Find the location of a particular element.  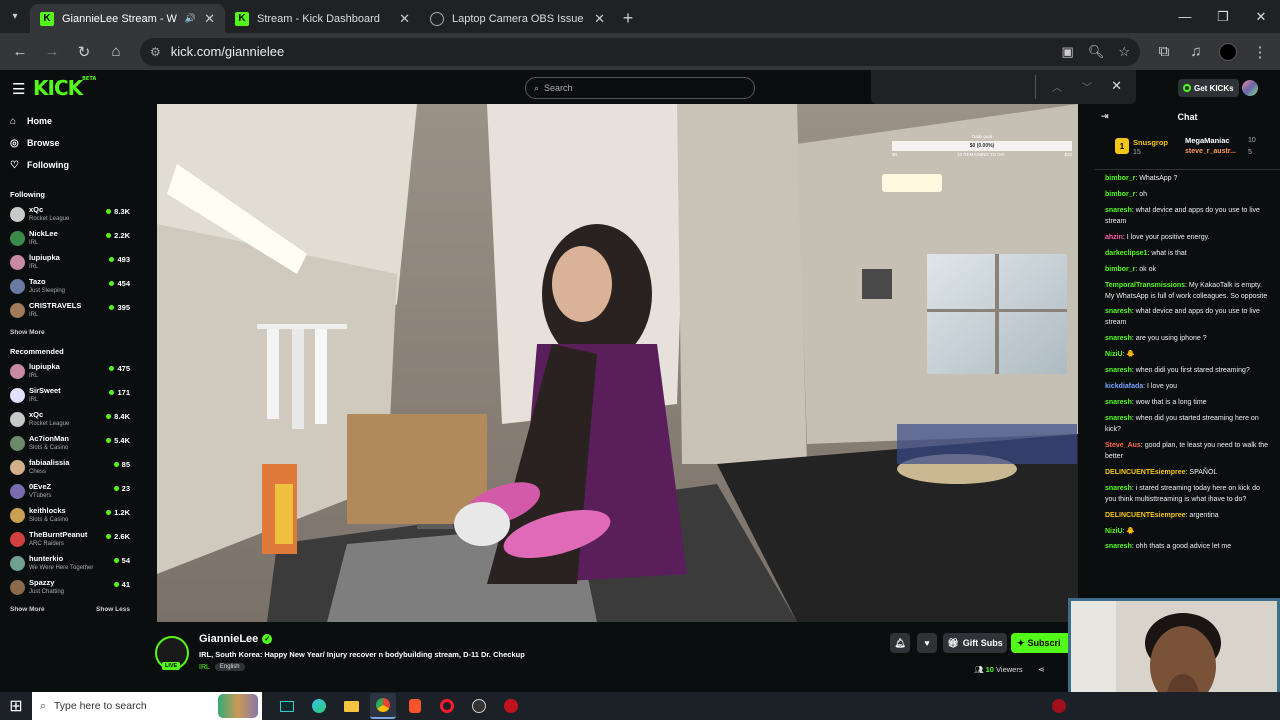

red-app-icon is located at coordinates (511, 706).